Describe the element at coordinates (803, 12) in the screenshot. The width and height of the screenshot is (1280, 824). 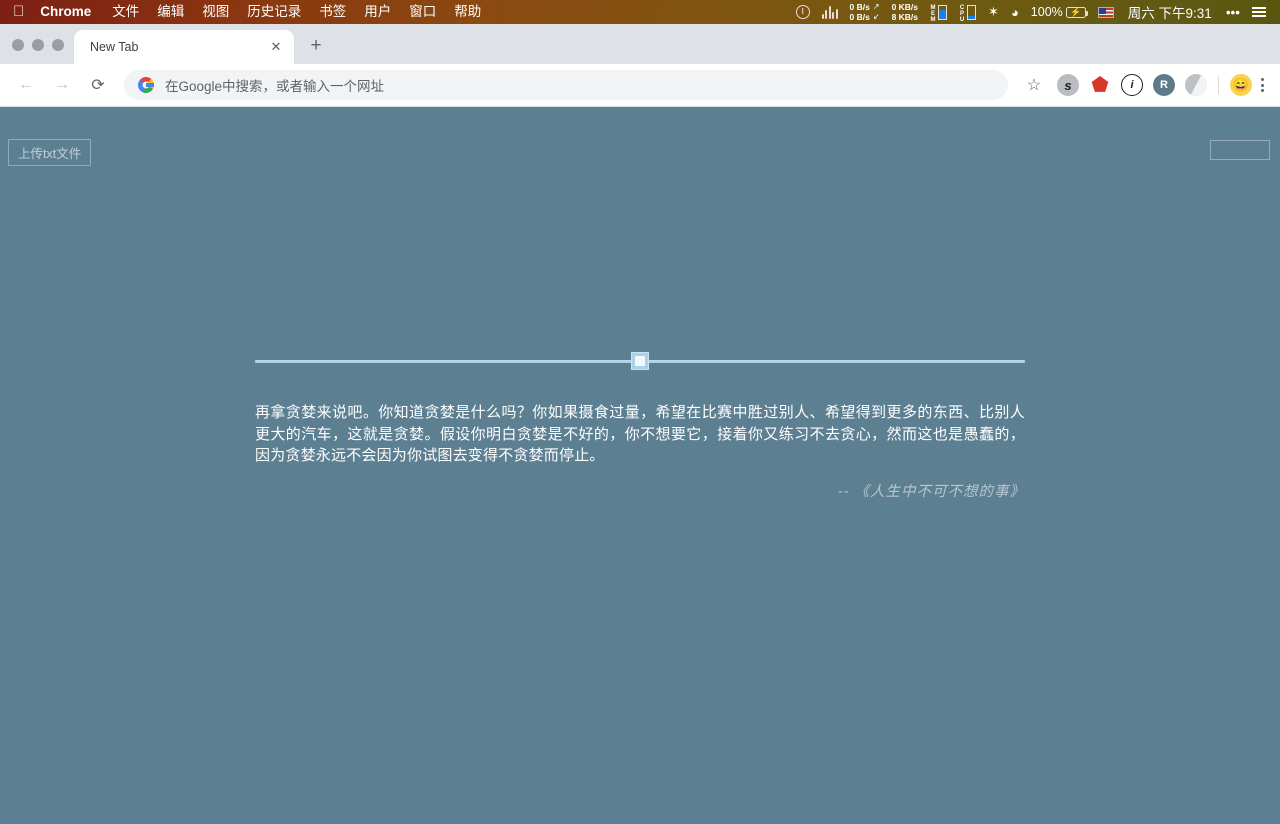
I see `power-icon` at that location.